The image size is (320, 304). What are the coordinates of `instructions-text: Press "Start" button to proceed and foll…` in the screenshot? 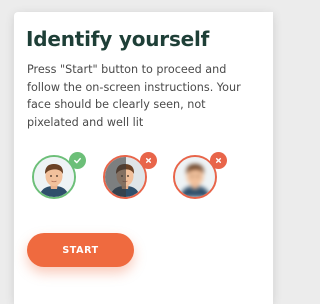 It's located at (134, 96).